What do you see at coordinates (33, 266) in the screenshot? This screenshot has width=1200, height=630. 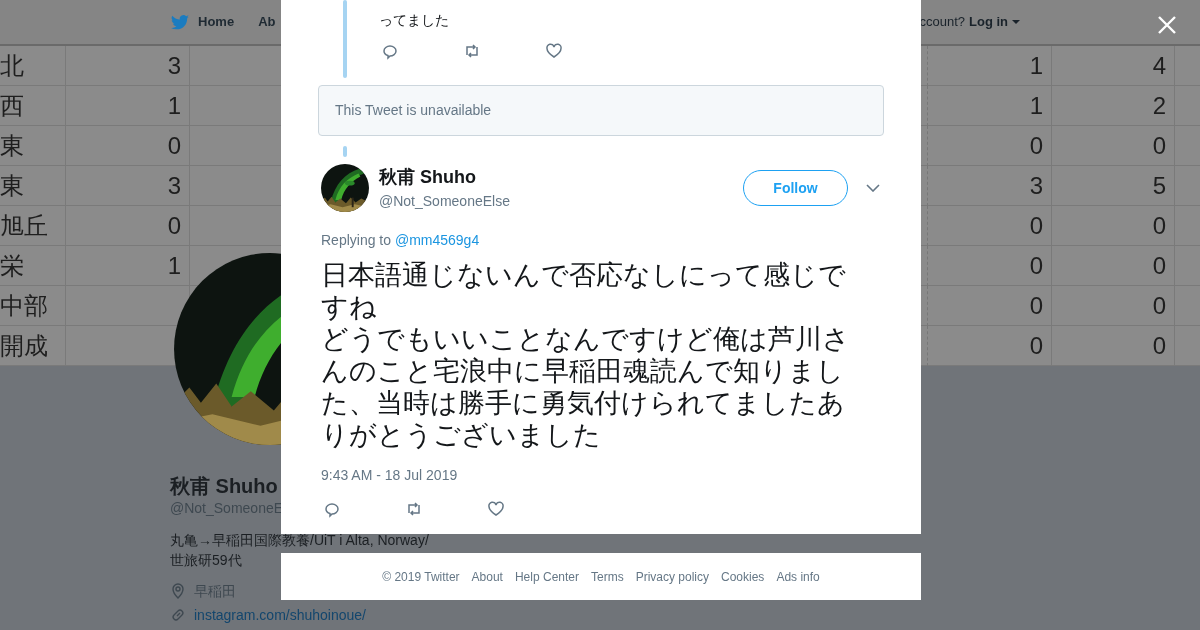 I see `table-cell: 栄` at bounding box center [33, 266].